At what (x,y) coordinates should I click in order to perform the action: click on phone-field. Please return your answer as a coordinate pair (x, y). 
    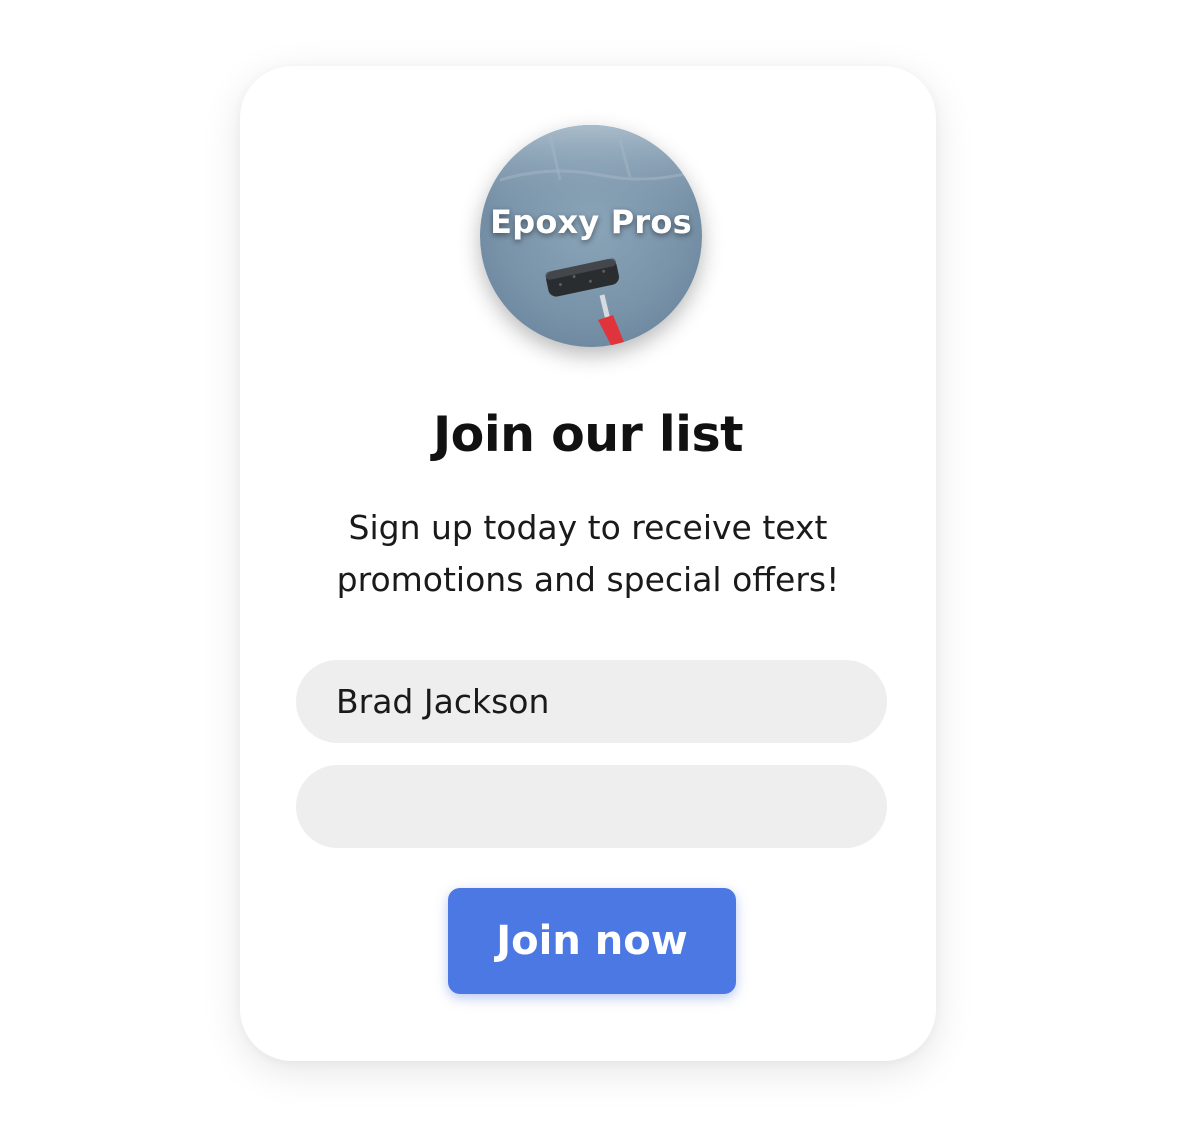
    Looking at the image, I should click on (591, 806).